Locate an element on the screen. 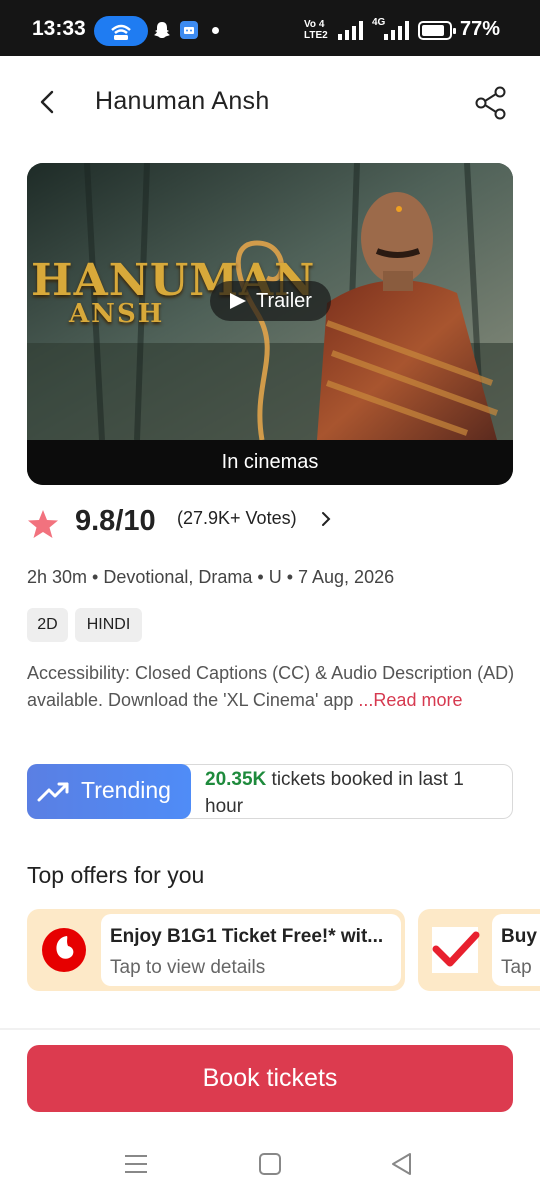 Image resolution: width=540 pixels, height=1200 pixels. vodafone-icon is located at coordinates (64, 950).